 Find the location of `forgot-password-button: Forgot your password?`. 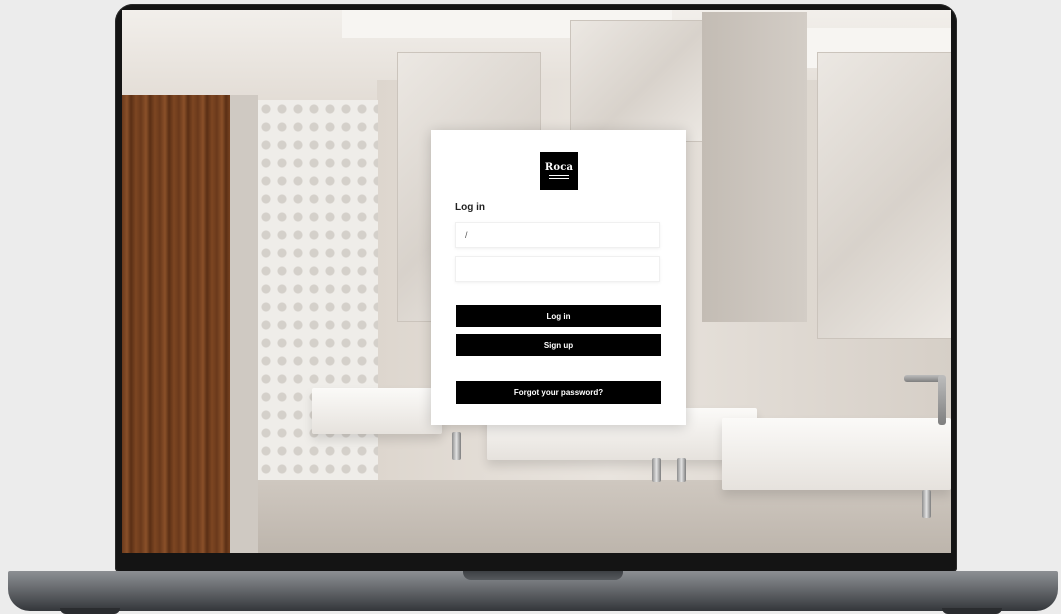

forgot-password-button: Forgot your password? is located at coordinates (558, 392).